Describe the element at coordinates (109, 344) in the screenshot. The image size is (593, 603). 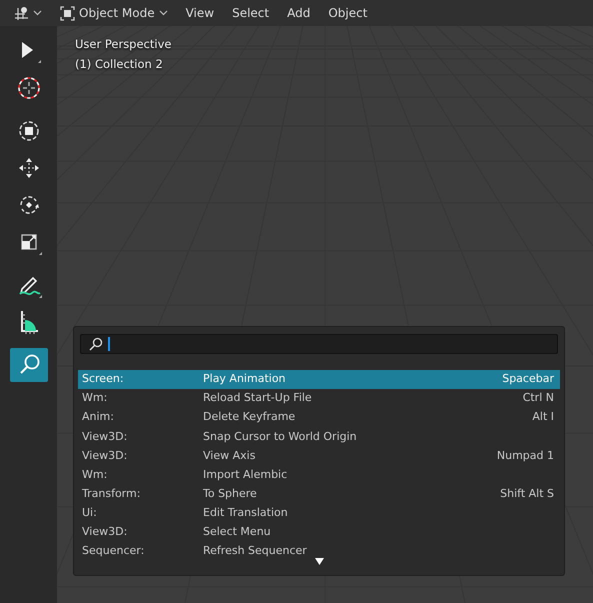
I see `text-cursor` at that location.